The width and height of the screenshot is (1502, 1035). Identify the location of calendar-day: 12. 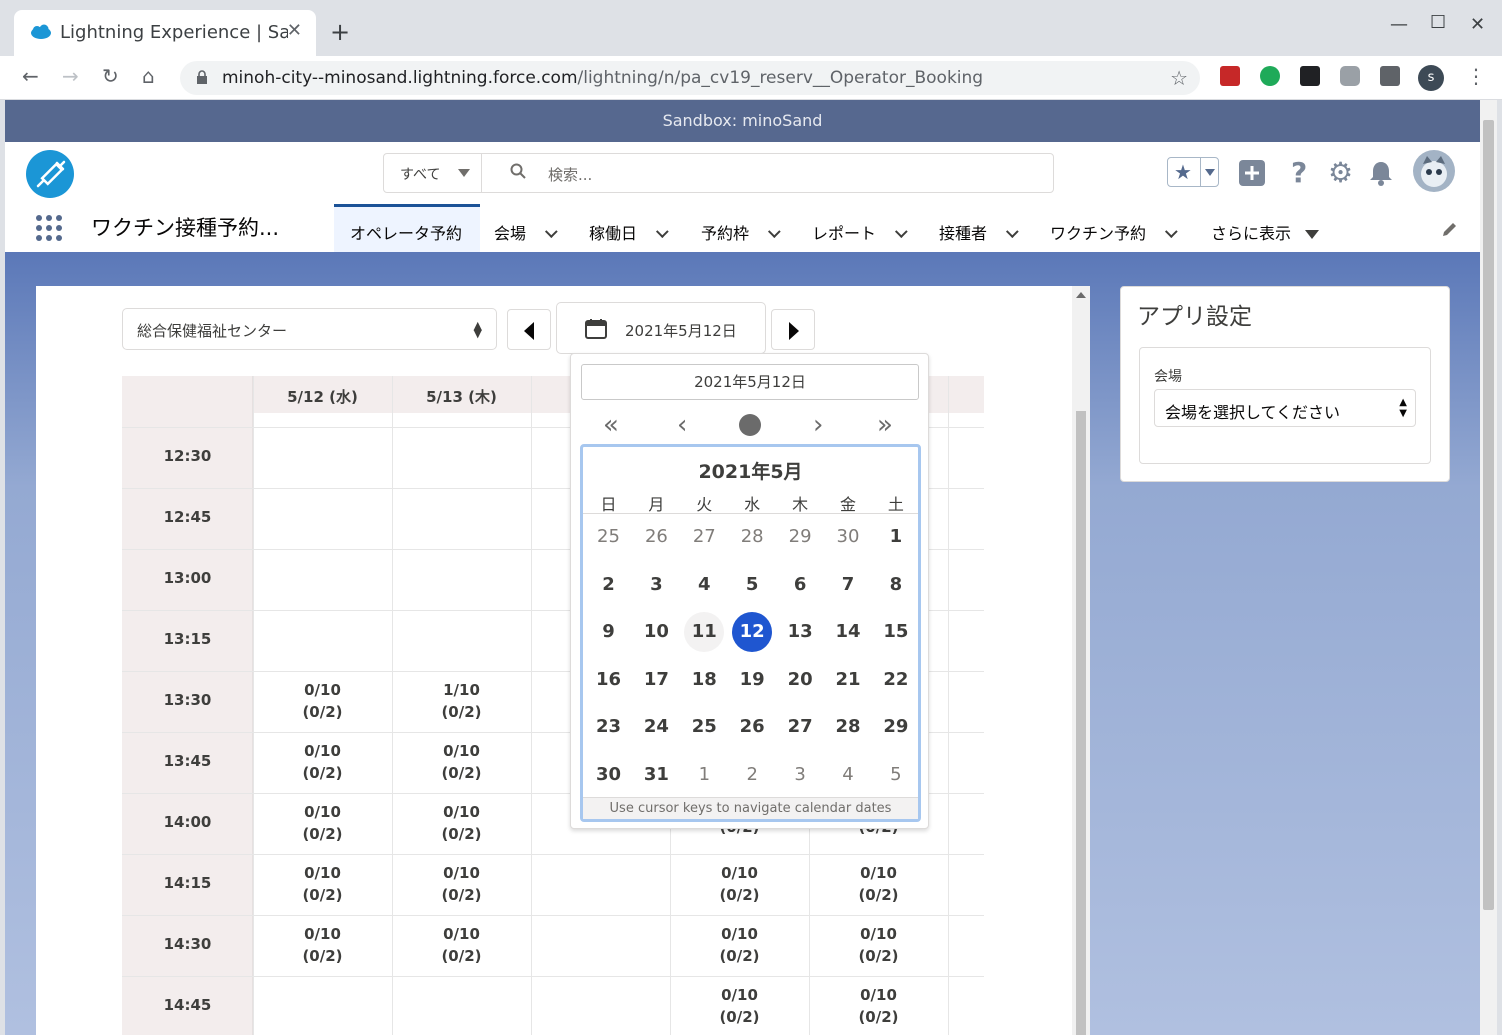
(752, 632).